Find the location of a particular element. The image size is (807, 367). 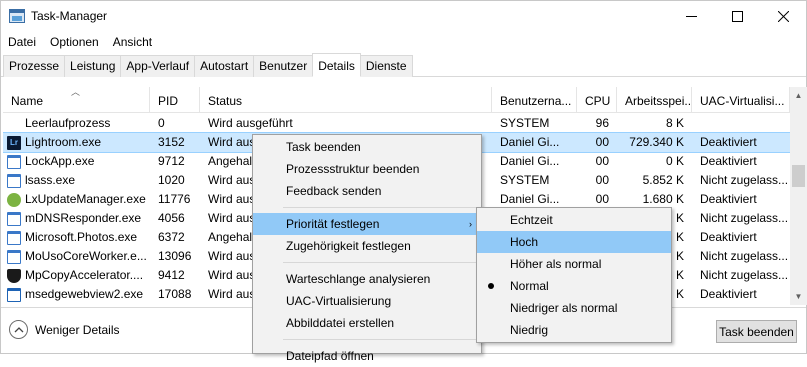

process-pid: 9712 is located at coordinates (171, 161).